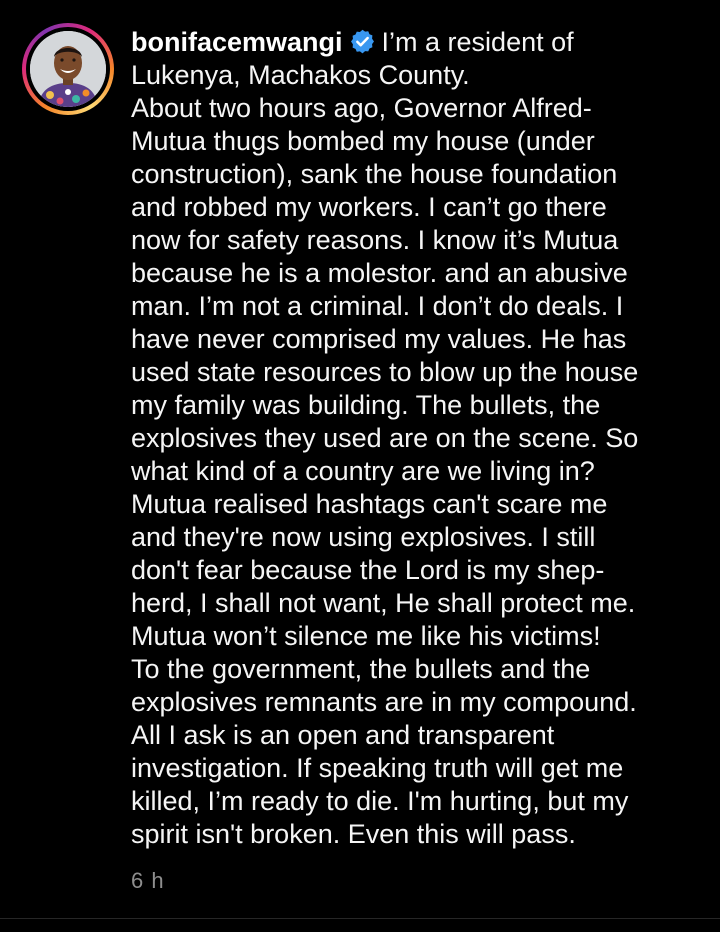 This screenshot has height=932, width=720. I want to click on username-link: bonifacemwangi, so click(237, 42).